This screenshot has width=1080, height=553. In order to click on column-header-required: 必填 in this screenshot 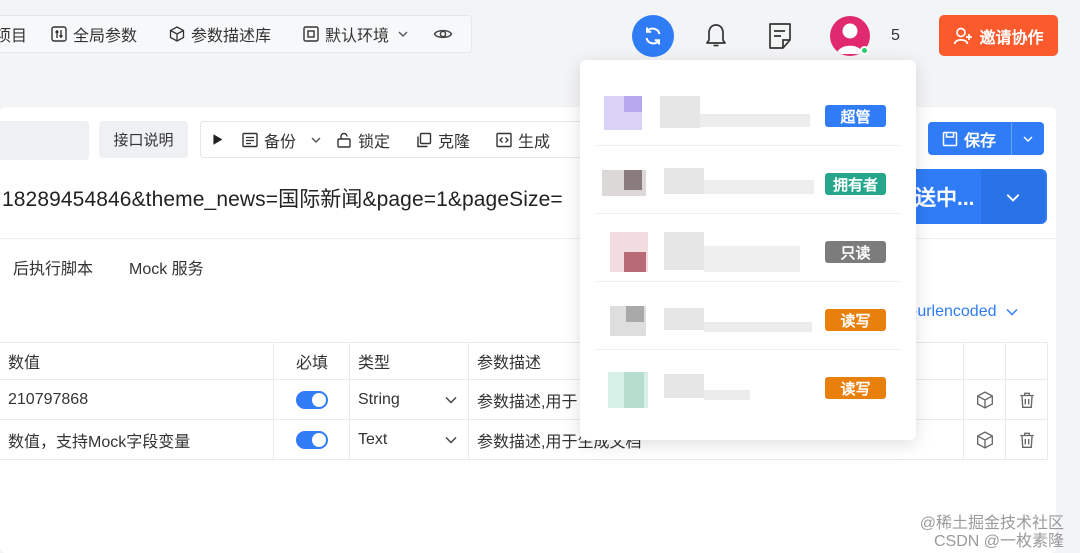, I will do `click(311, 361)`.